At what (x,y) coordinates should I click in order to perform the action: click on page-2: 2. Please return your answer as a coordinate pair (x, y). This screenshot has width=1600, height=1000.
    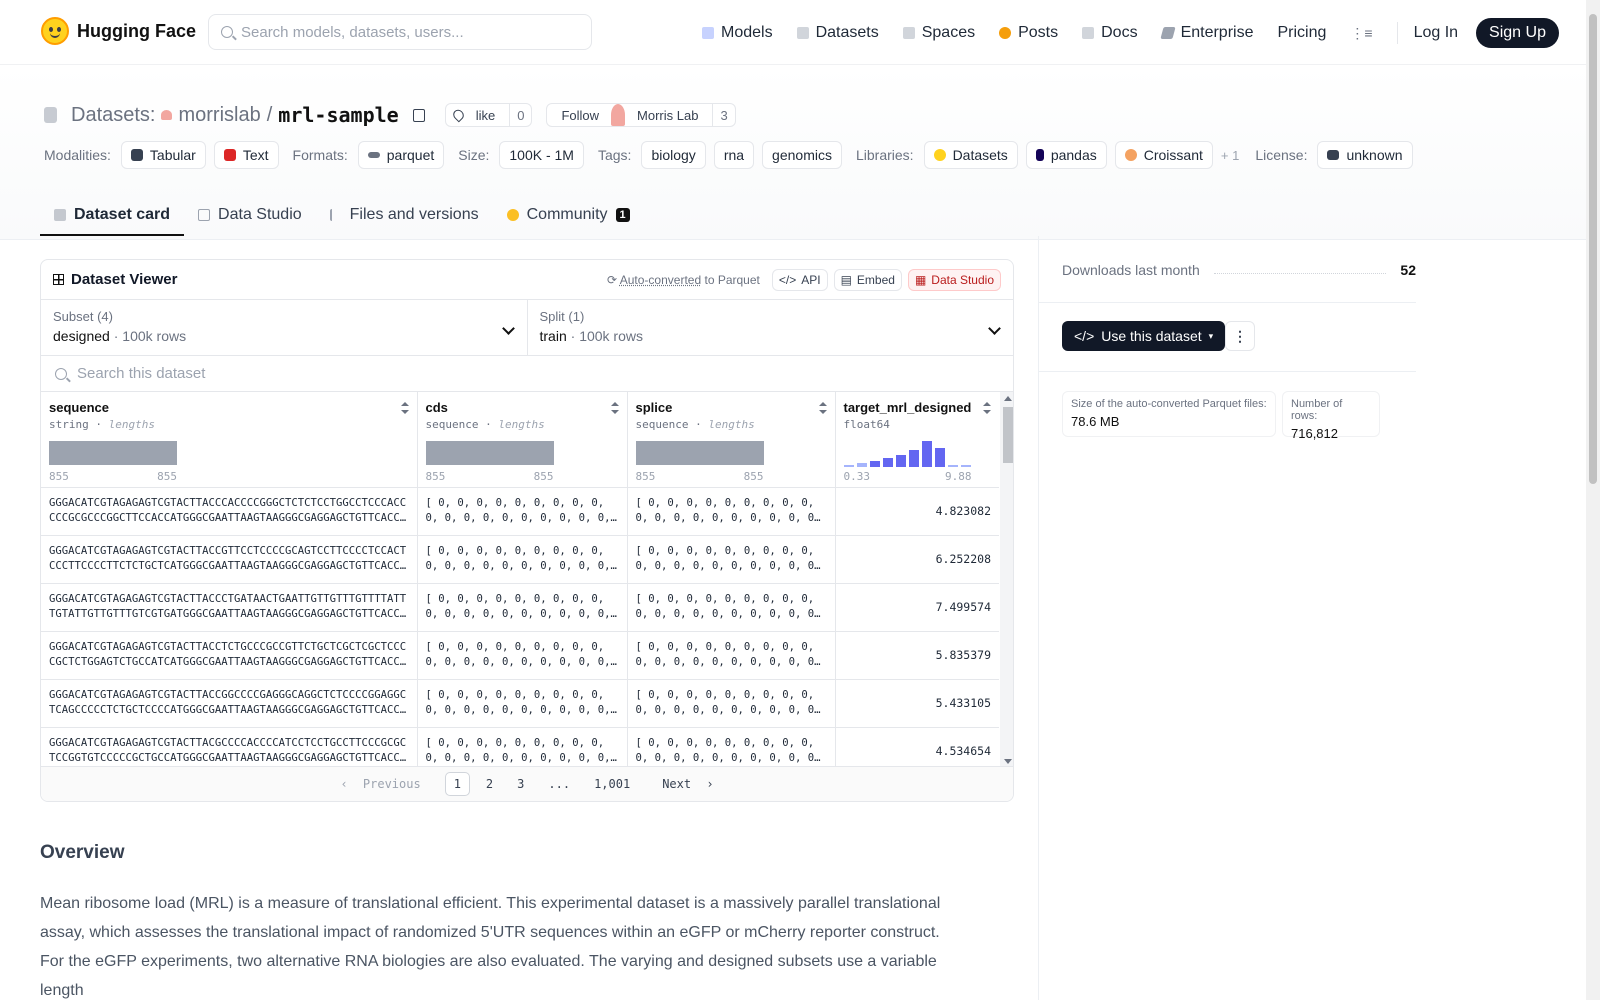
    Looking at the image, I should click on (489, 784).